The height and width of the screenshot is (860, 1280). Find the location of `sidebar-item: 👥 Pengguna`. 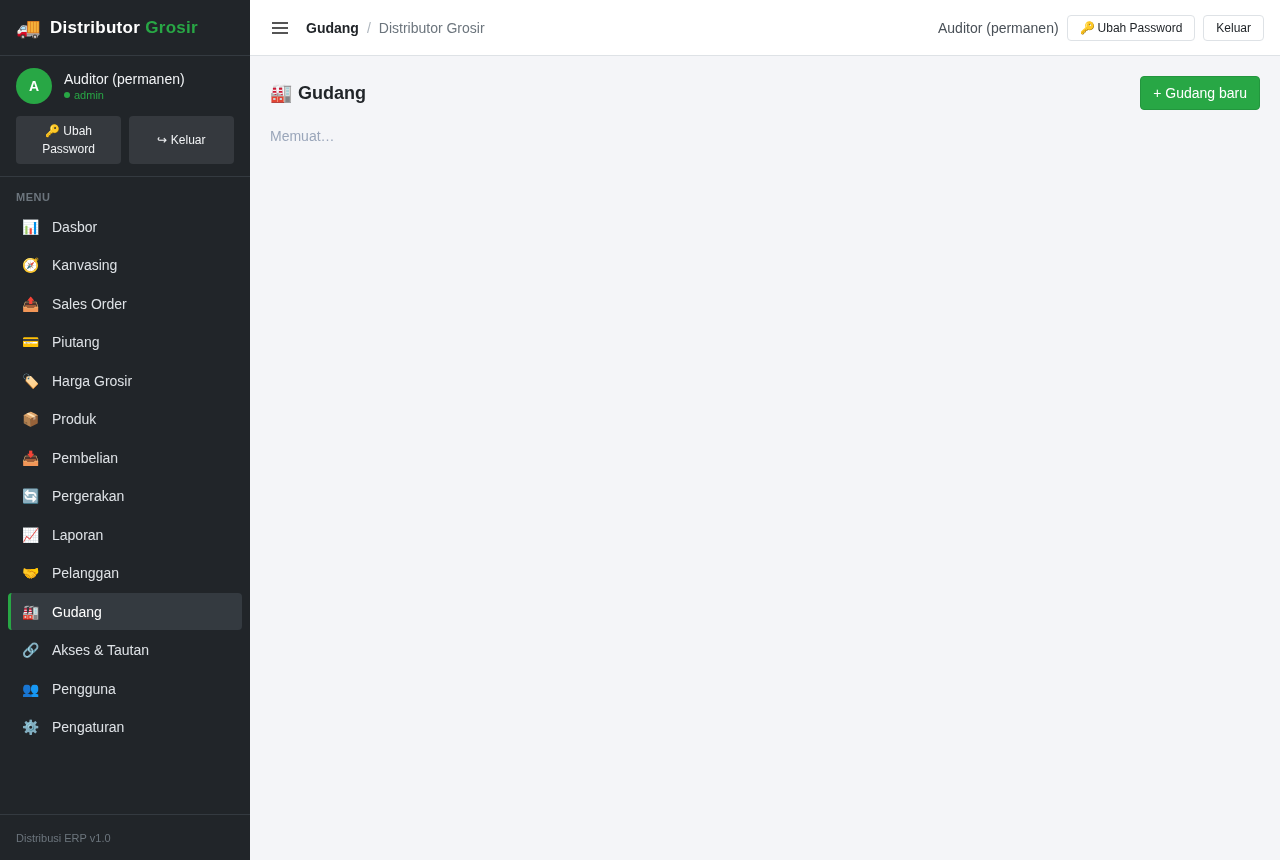

sidebar-item: 👥 Pengguna is located at coordinates (125, 688).